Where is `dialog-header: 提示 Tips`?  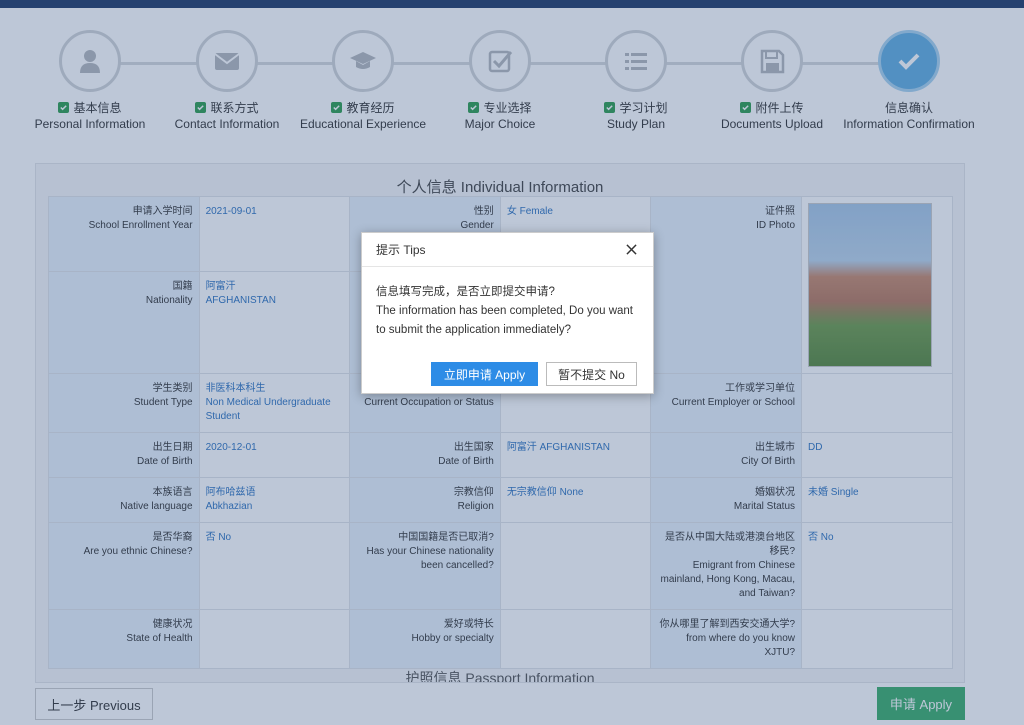 dialog-header: 提示 Tips is located at coordinates (507, 250).